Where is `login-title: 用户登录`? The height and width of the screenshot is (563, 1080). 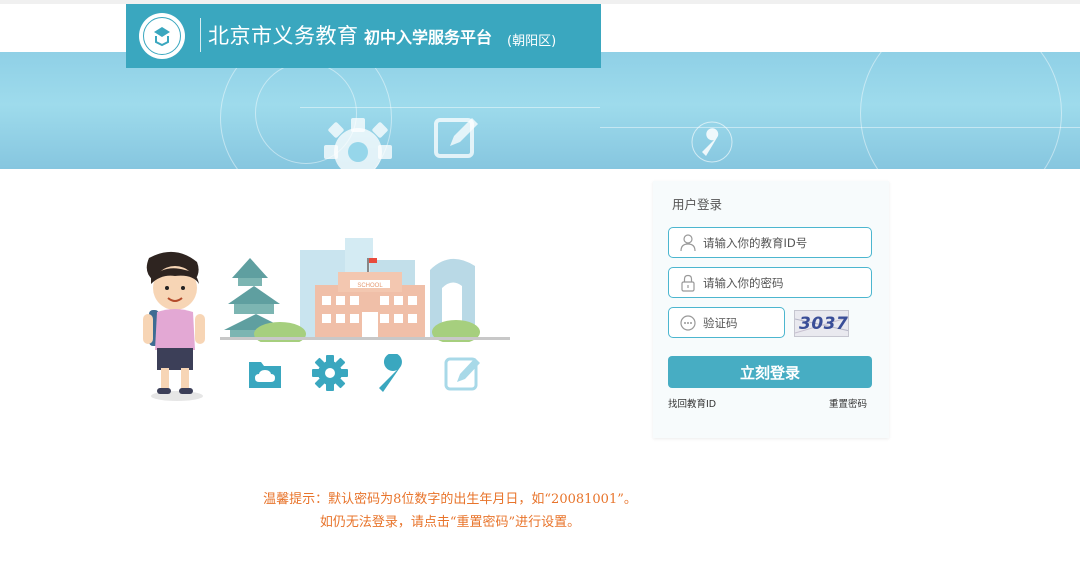
login-title: 用户登录 is located at coordinates (697, 204).